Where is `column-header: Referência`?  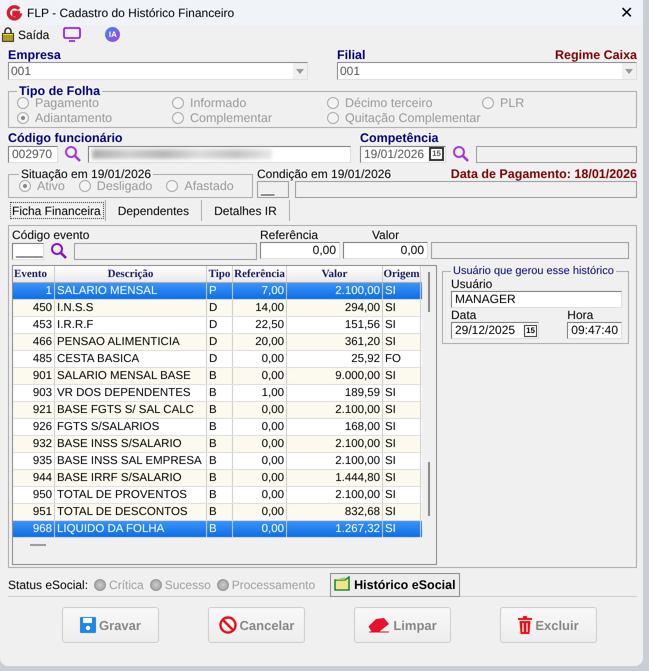
column-header: Referência is located at coordinates (260, 274).